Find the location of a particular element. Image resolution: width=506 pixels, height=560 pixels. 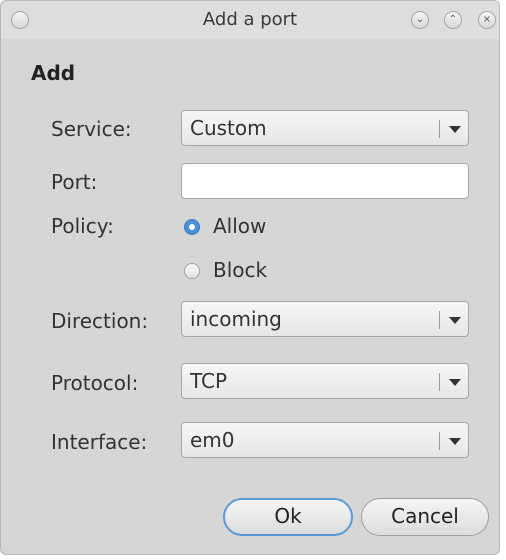

close-icon: × is located at coordinates (487, 19).